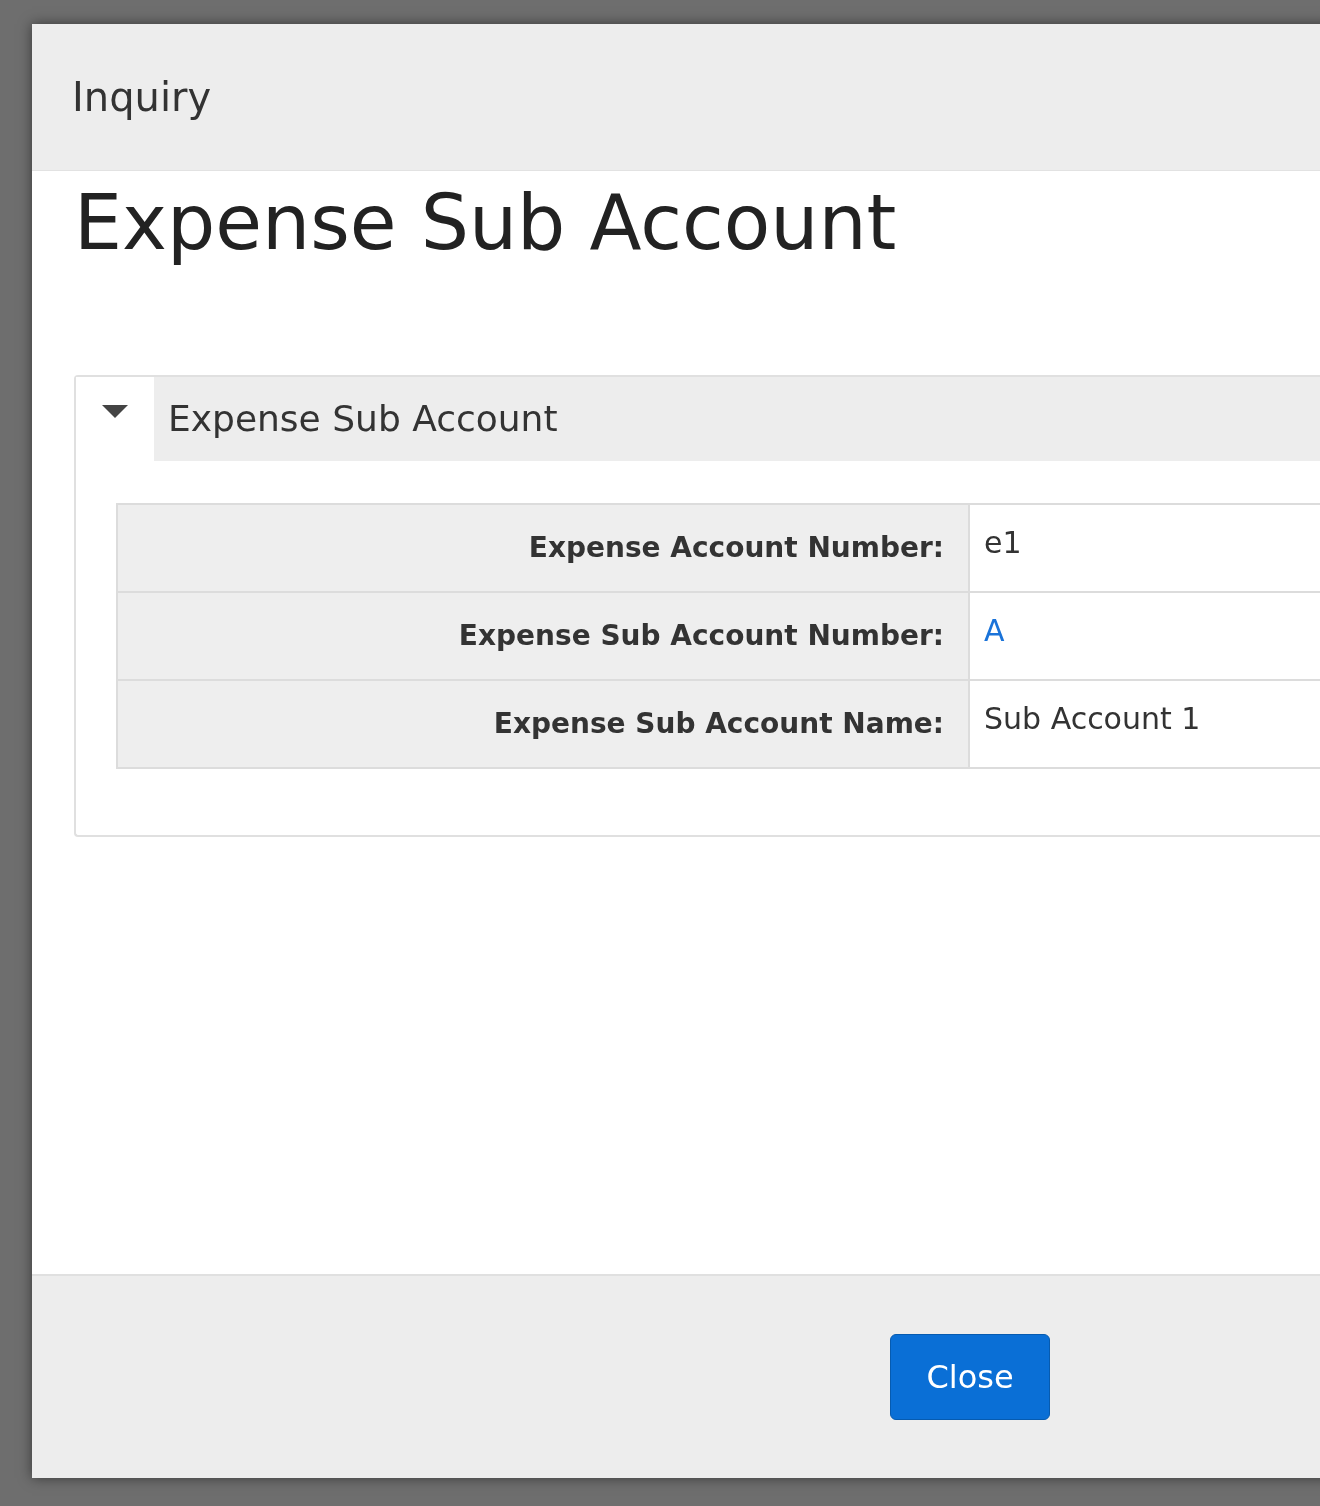 This screenshot has height=1506, width=1320. What do you see at coordinates (115, 411) in the screenshot?
I see `caret-icon` at bounding box center [115, 411].